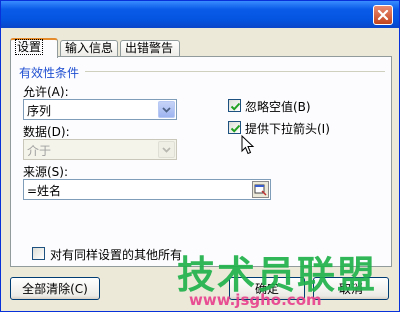  What do you see at coordinates (282, 278) in the screenshot?
I see `watermark: 技术员联盟 www.jsgho.com` at bounding box center [282, 278].